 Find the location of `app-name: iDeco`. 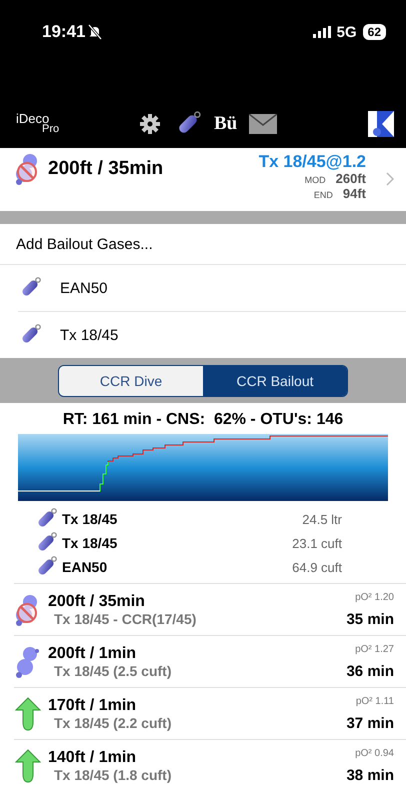

app-name: iDeco is located at coordinates (33, 118).